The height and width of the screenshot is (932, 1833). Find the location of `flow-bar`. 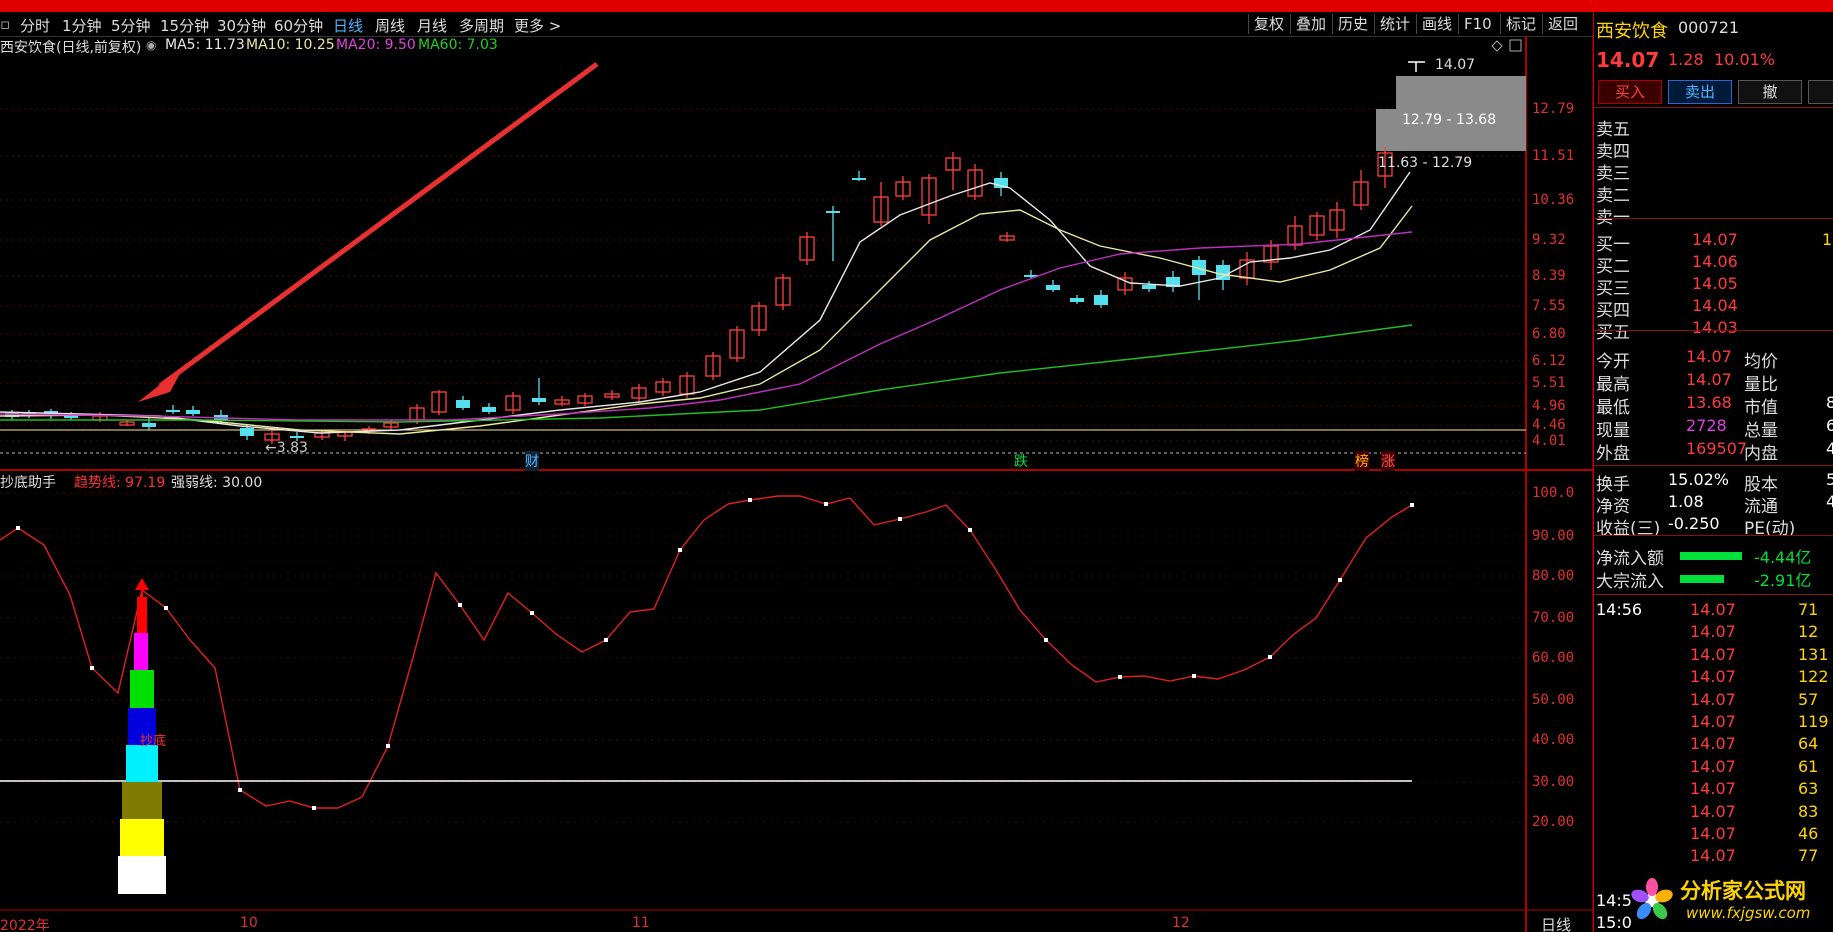

flow-bar is located at coordinates (1702, 579).